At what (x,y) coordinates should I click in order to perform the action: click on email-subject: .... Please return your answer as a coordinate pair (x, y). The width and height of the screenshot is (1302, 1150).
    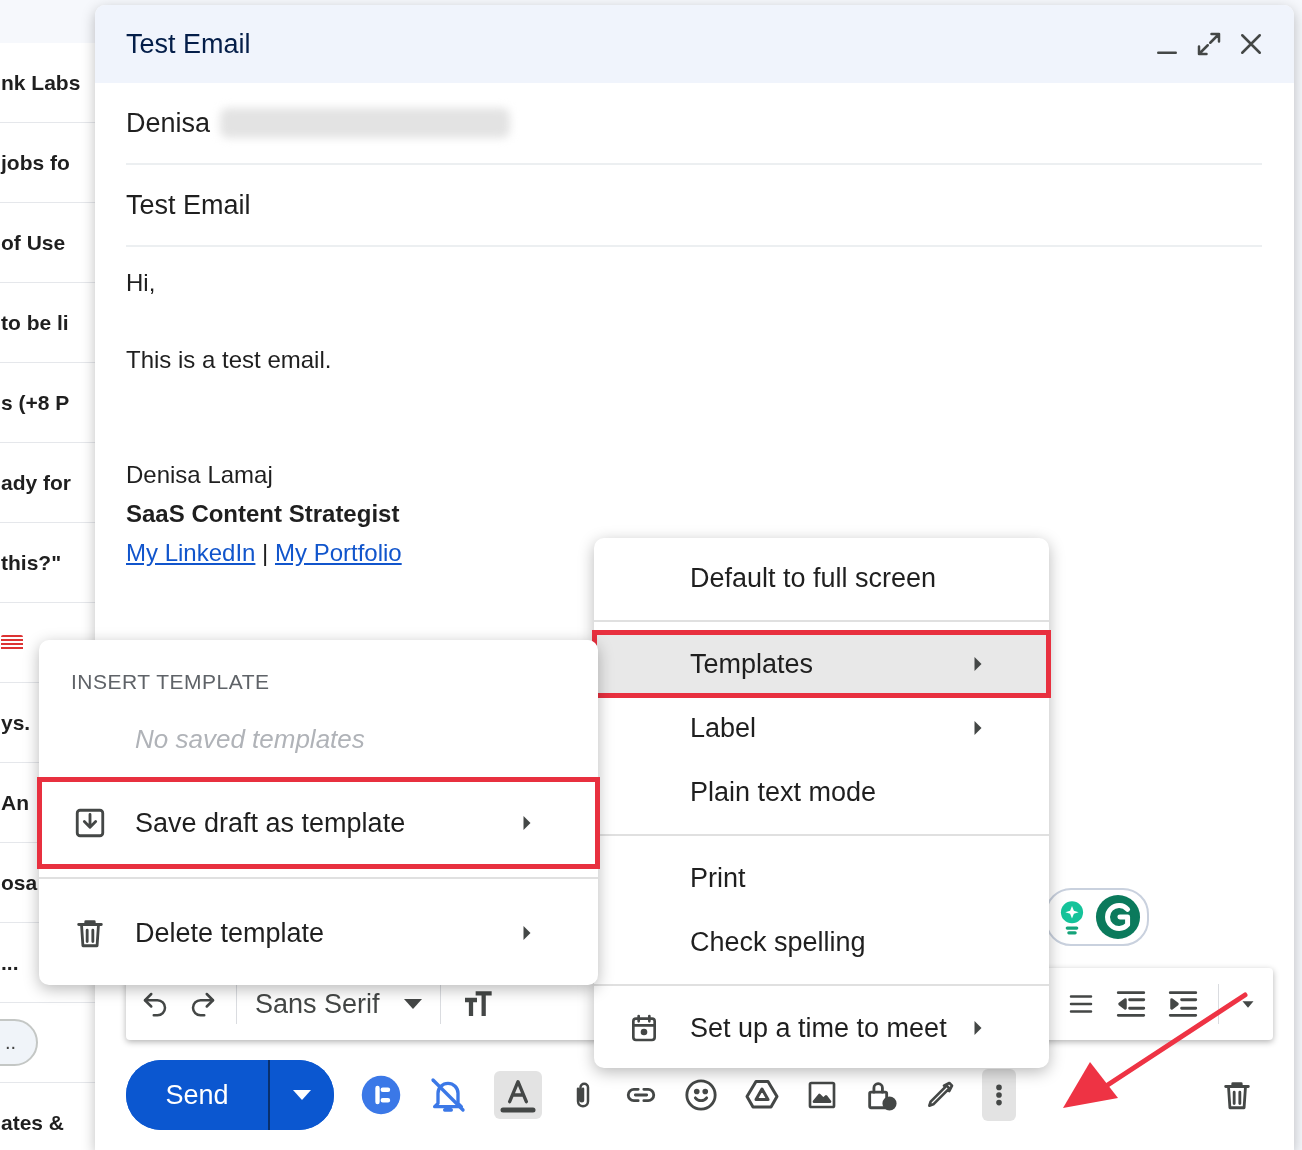
    Looking at the image, I should click on (10, 962).